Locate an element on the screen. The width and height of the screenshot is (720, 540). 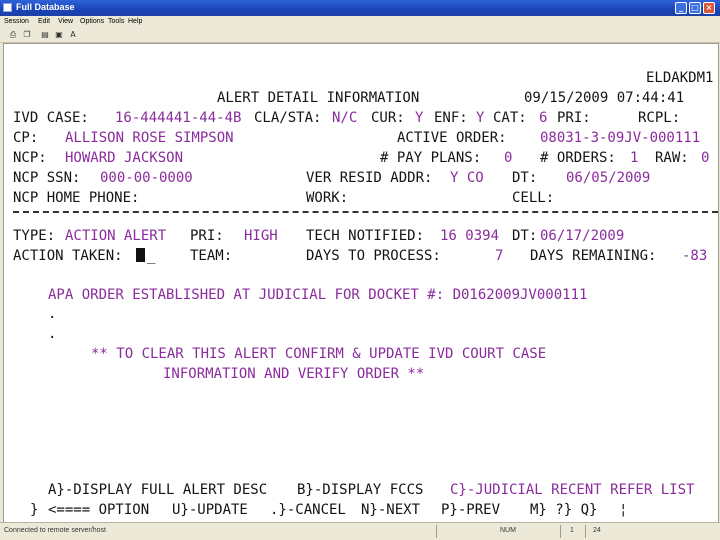
cell-label: CELL: is located at coordinates (533, 198).